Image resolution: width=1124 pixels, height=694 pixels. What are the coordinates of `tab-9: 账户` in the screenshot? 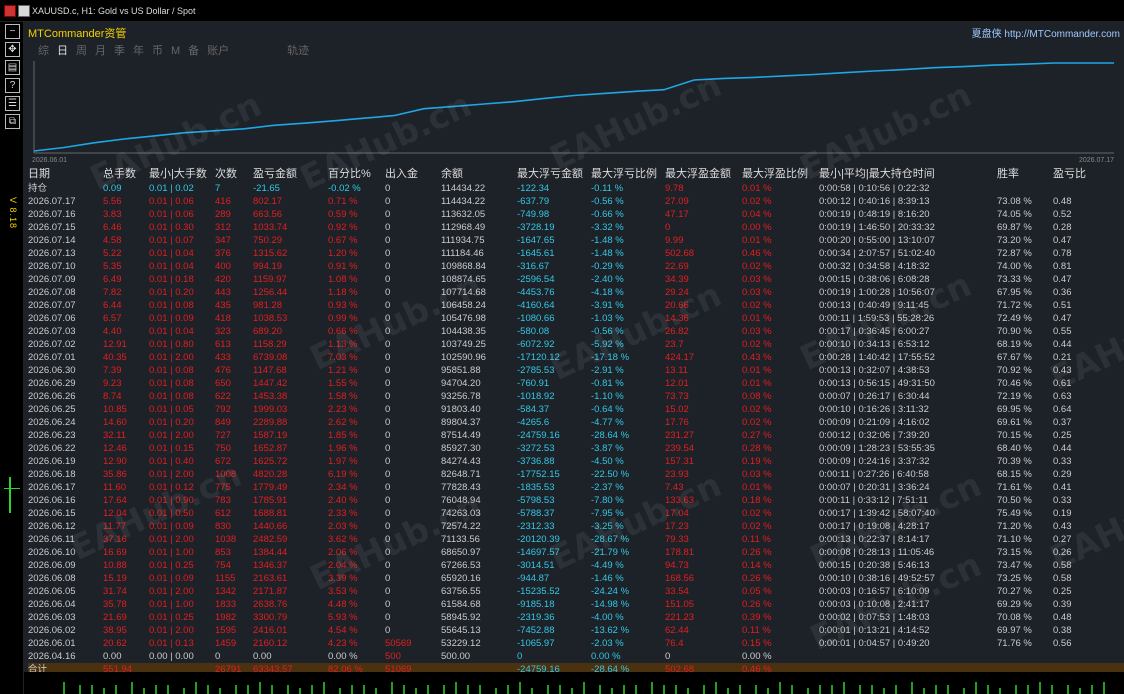 It's located at (218, 50).